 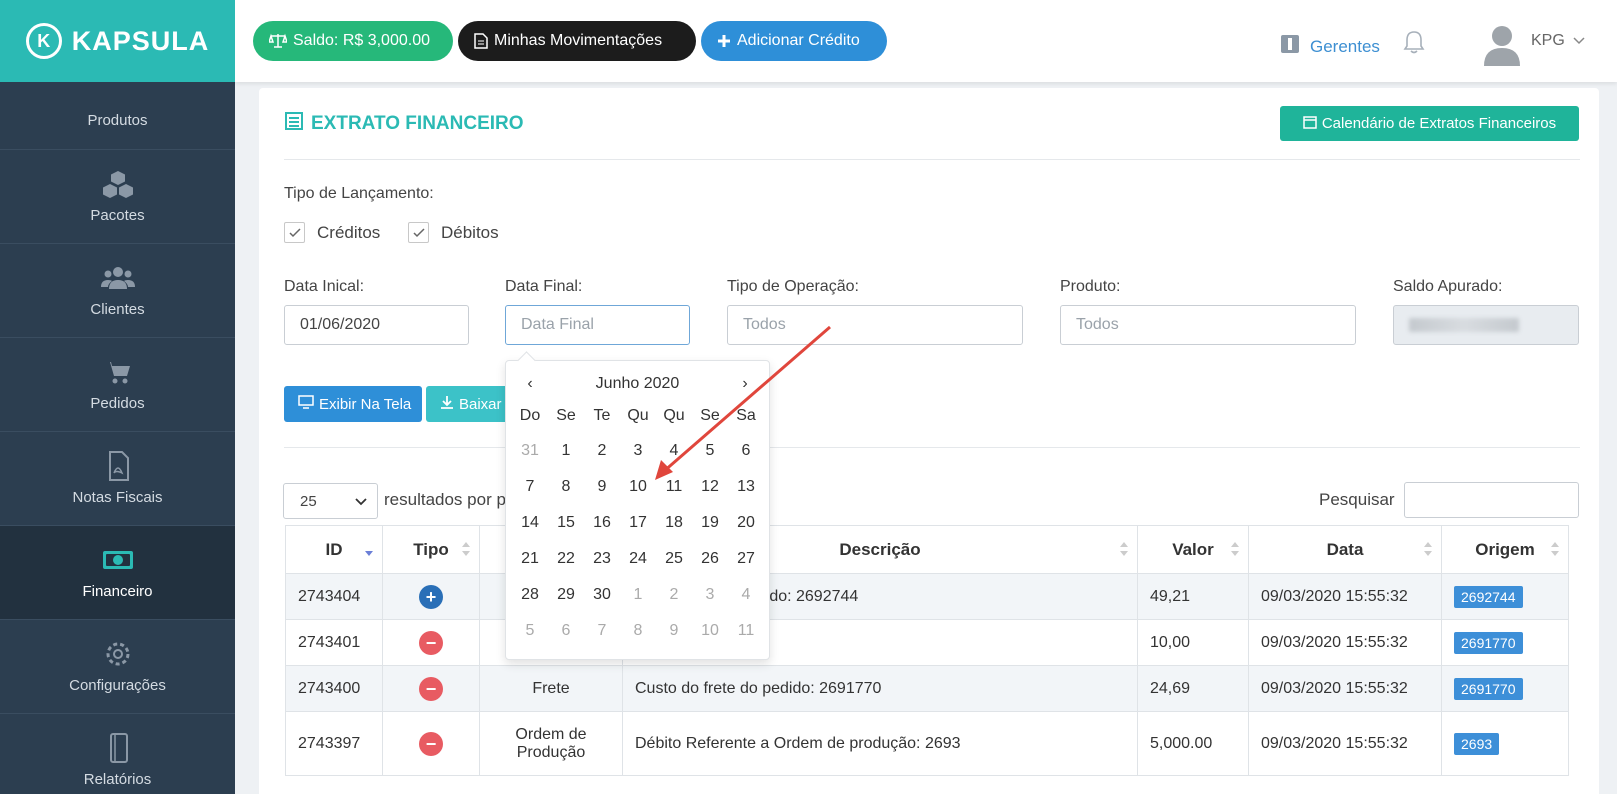 What do you see at coordinates (566, 559) in the screenshot?
I see `day-cell: 22` at bounding box center [566, 559].